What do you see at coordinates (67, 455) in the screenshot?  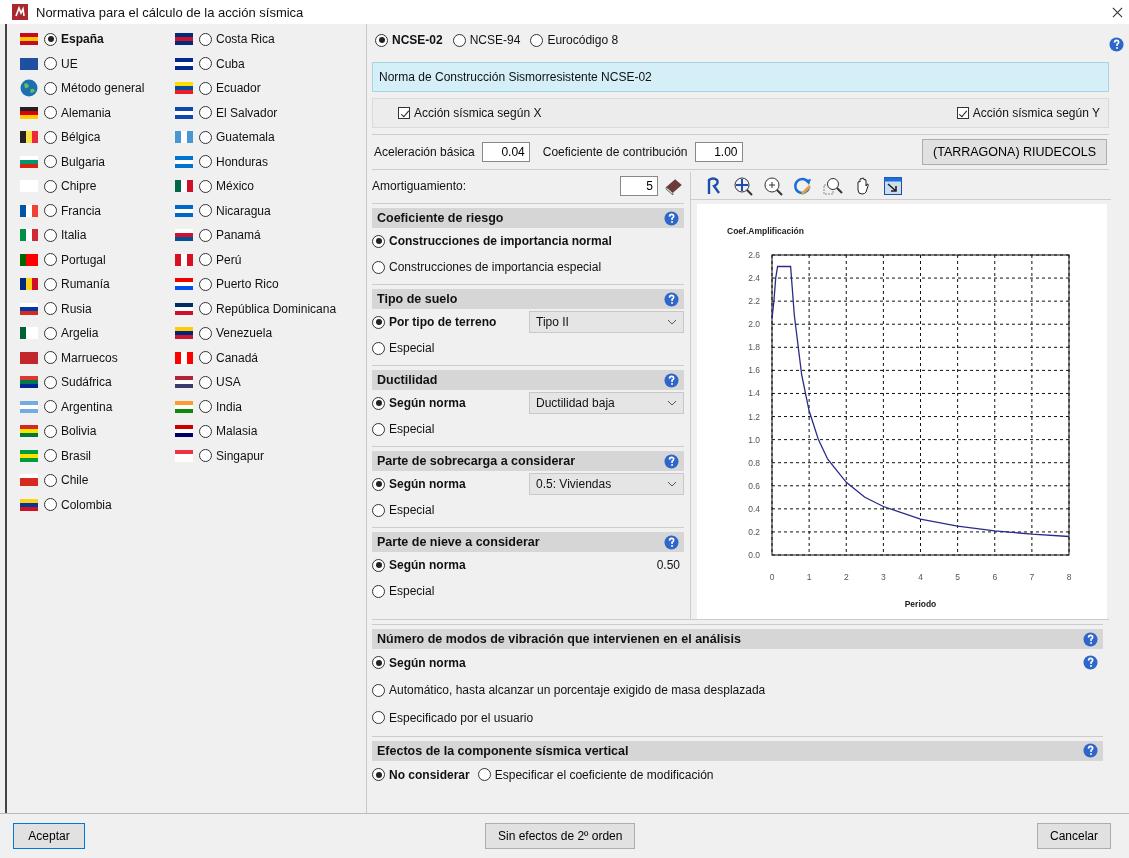 I see `radio-option: Brasil` at bounding box center [67, 455].